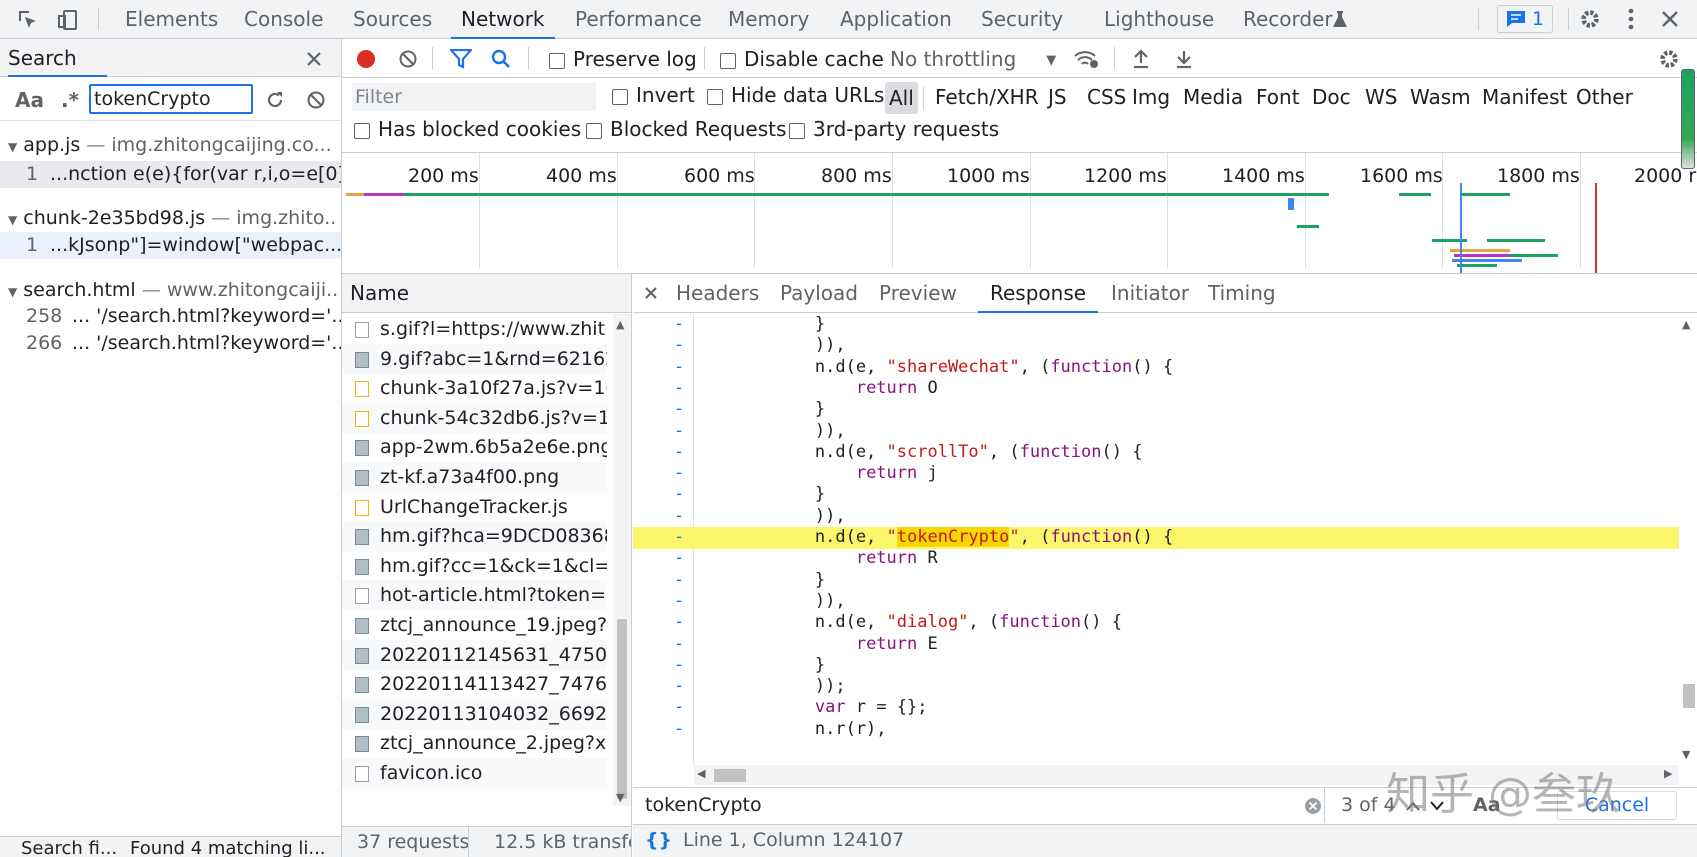  I want to click on has-blocked-cookies-checkbox: Has blocked cookies, so click(467, 129).